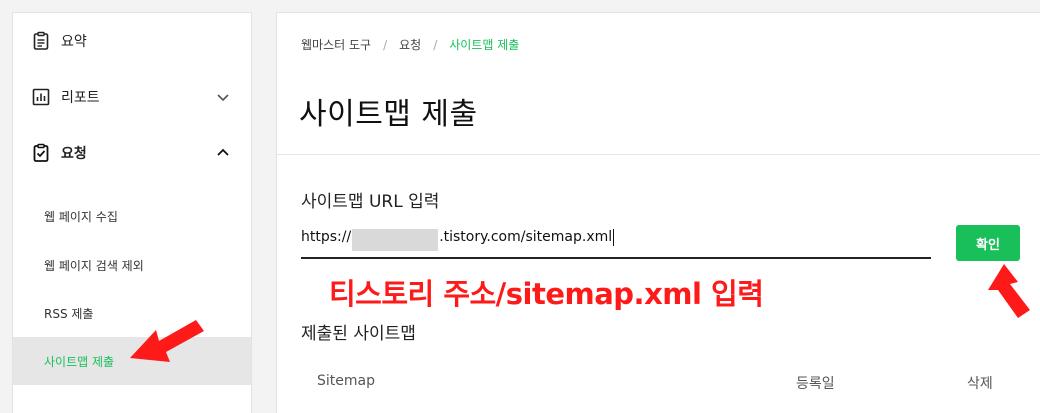  I want to click on redacted-blog-name, so click(395, 240).